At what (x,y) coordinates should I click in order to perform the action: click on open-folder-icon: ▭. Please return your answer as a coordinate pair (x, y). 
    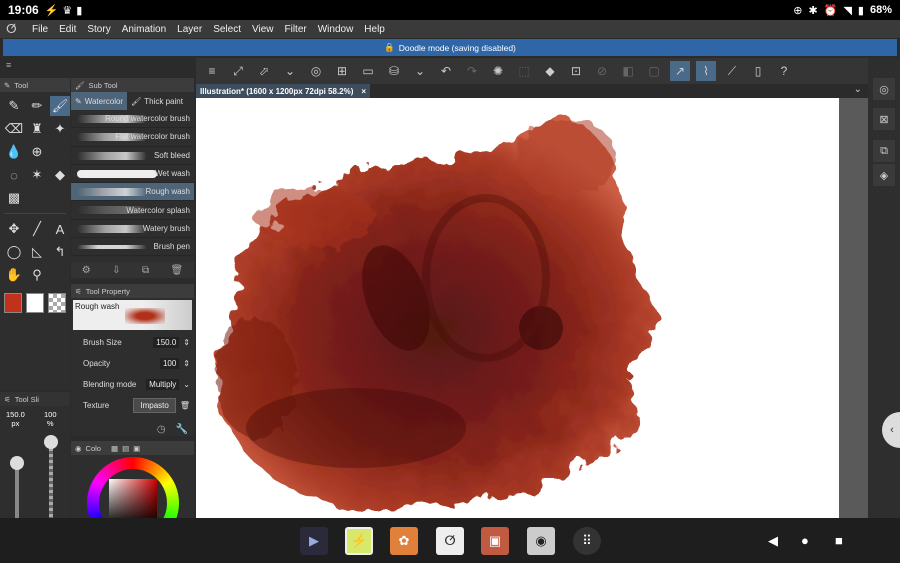
    Looking at the image, I should click on (368, 71).